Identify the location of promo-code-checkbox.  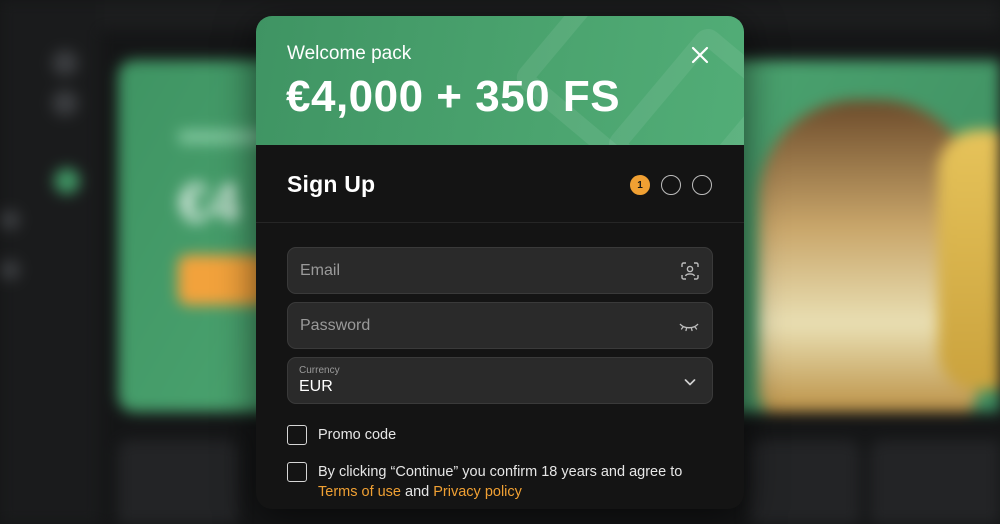
(297, 435).